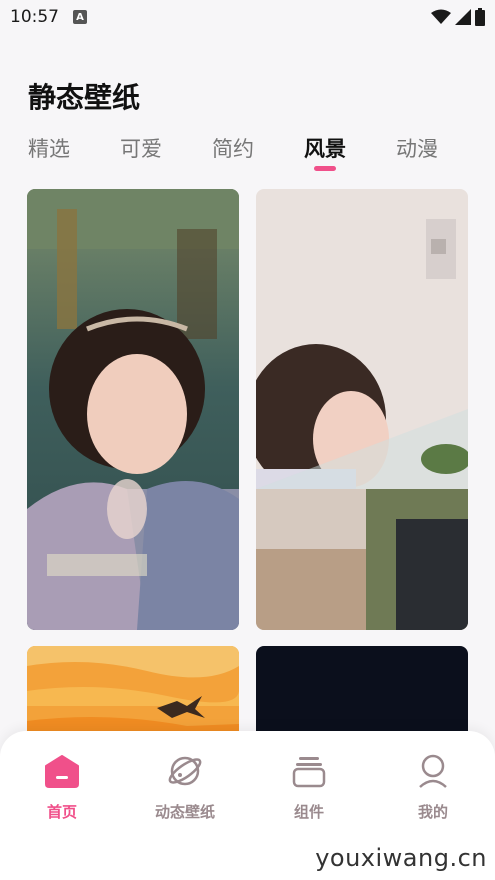  I want to click on watermark: youxiwang.cn, so click(401, 858).